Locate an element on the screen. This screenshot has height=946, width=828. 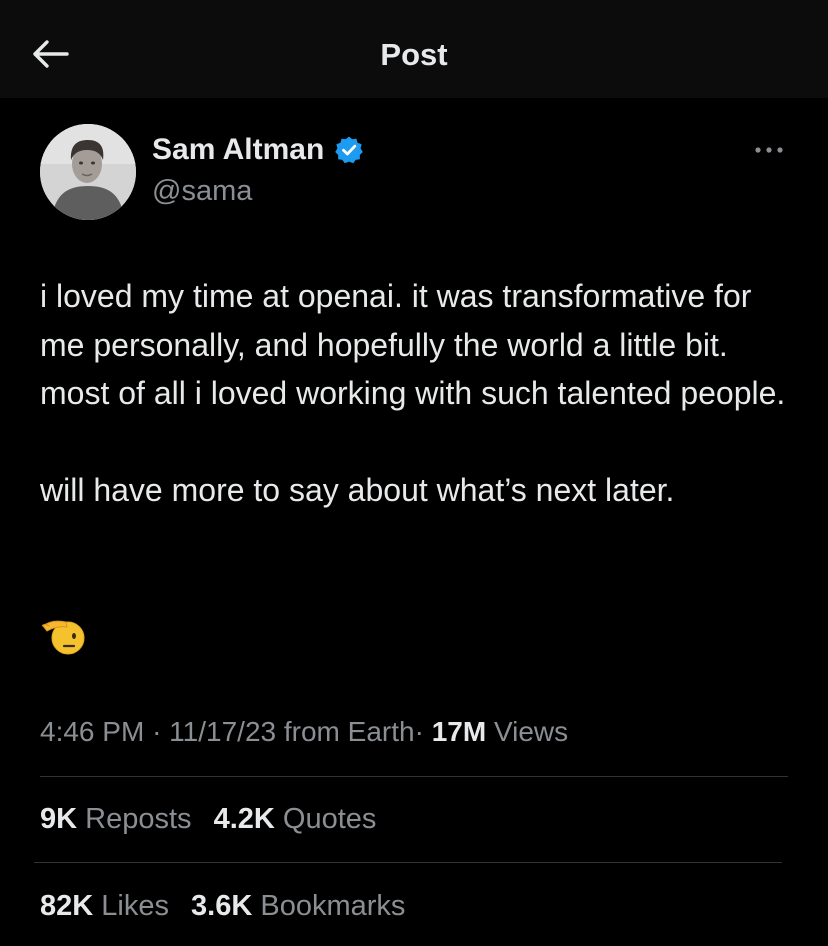
top-bar: Post is located at coordinates (414, 49).